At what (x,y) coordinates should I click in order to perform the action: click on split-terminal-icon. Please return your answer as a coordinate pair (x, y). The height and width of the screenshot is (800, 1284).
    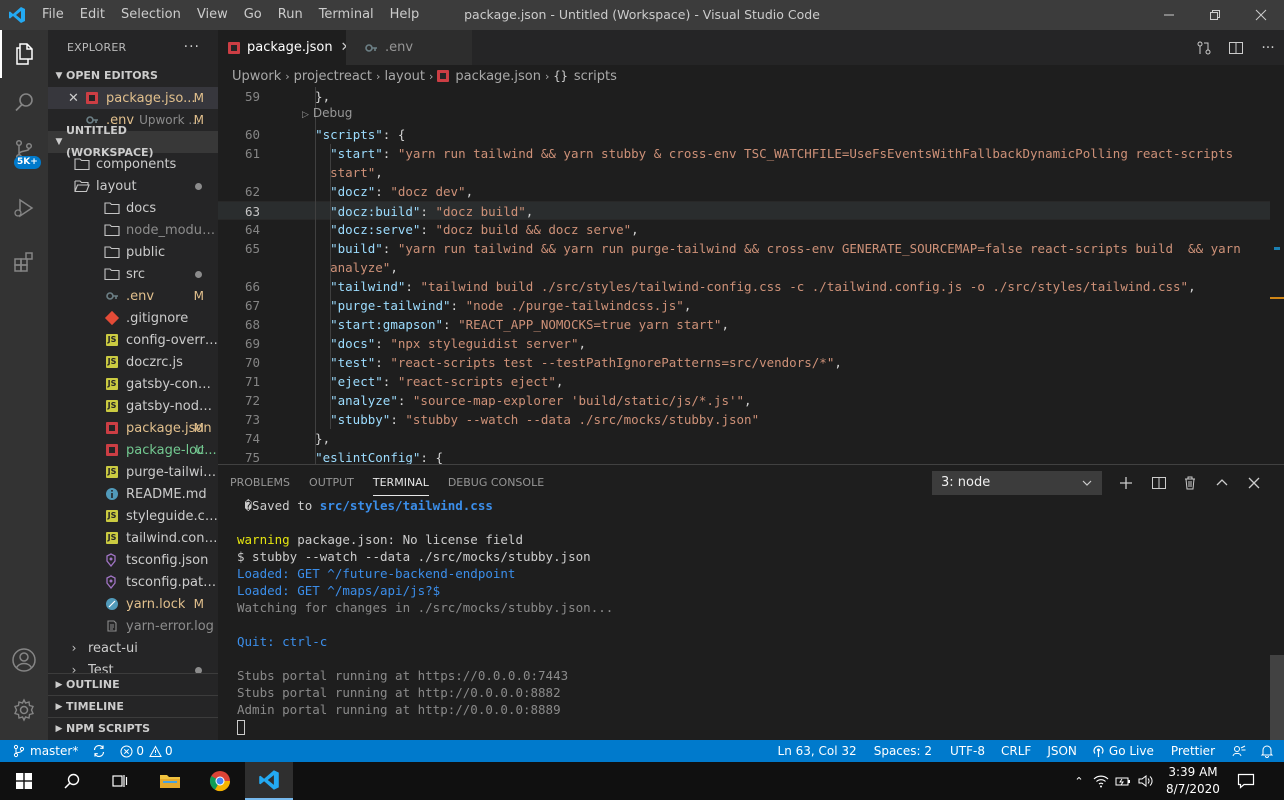
    Looking at the image, I should click on (1159, 483).